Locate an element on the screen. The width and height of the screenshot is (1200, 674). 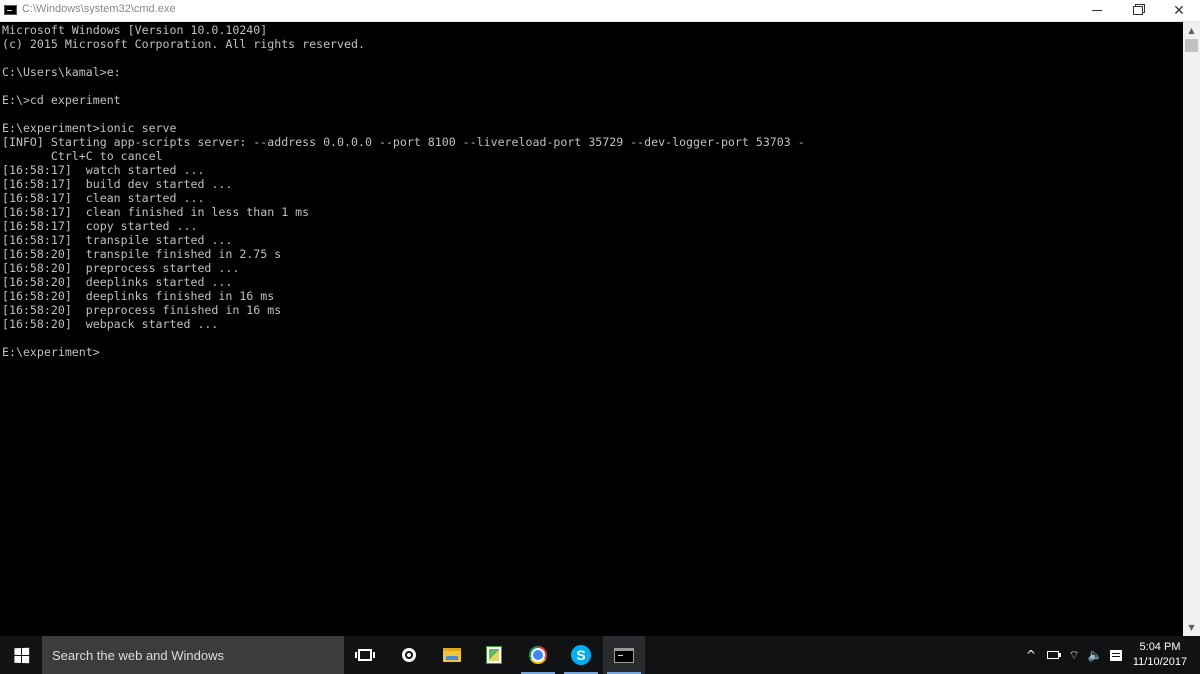
battery-button is located at coordinates (1053, 655).